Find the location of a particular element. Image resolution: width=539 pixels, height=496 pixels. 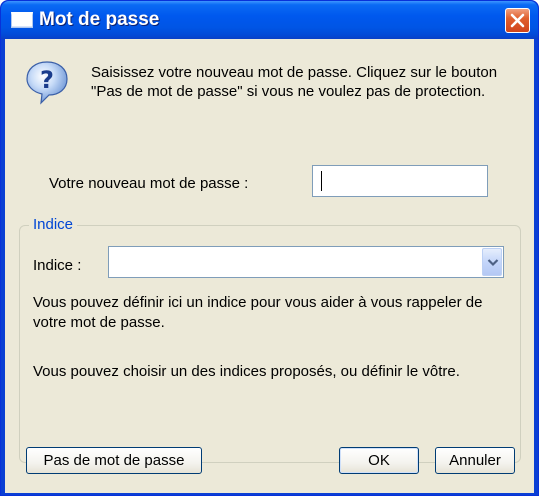

close-button is located at coordinates (517, 20).